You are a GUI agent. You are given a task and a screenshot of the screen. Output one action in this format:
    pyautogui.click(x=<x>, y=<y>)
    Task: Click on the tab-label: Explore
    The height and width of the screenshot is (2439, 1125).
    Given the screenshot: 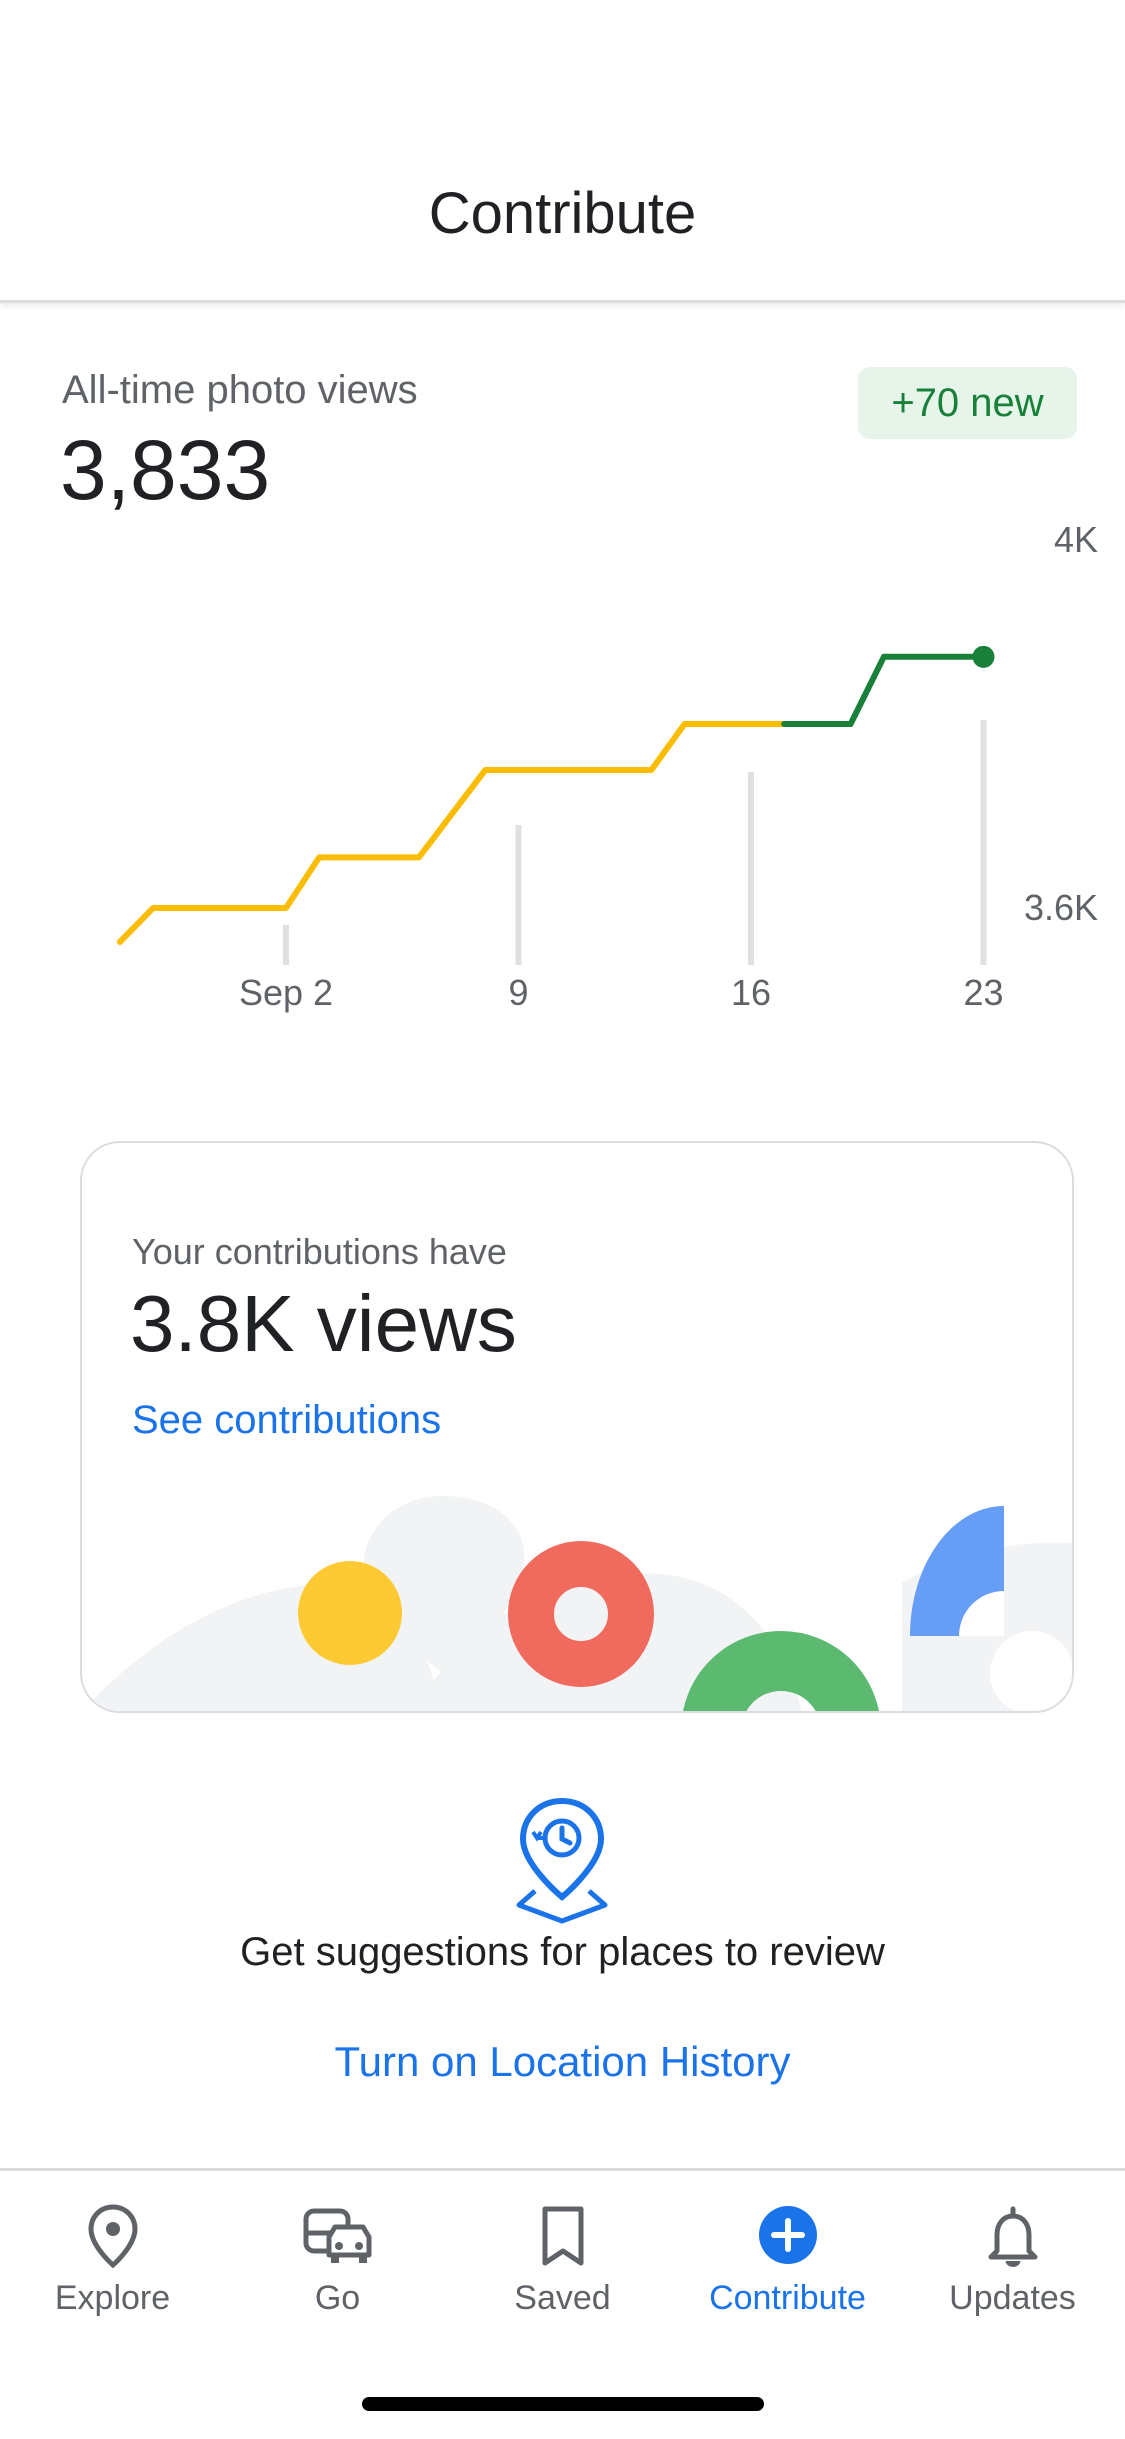 What is the action you would take?
    pyautogui.click(x=112, y=2298)
    